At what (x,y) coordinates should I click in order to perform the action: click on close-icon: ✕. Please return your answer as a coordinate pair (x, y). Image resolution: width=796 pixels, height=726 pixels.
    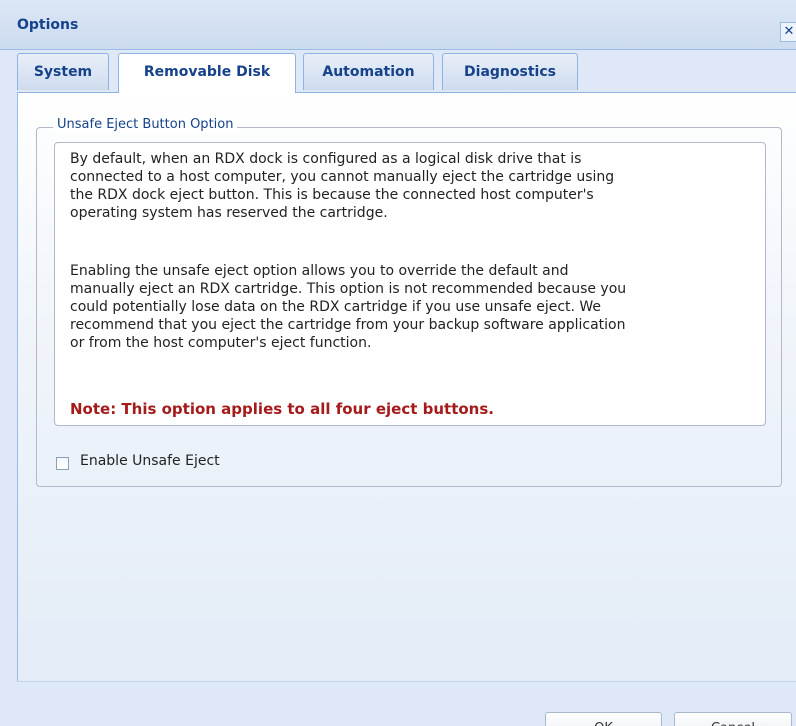
    Looking at the image, I should click on (789, 31).